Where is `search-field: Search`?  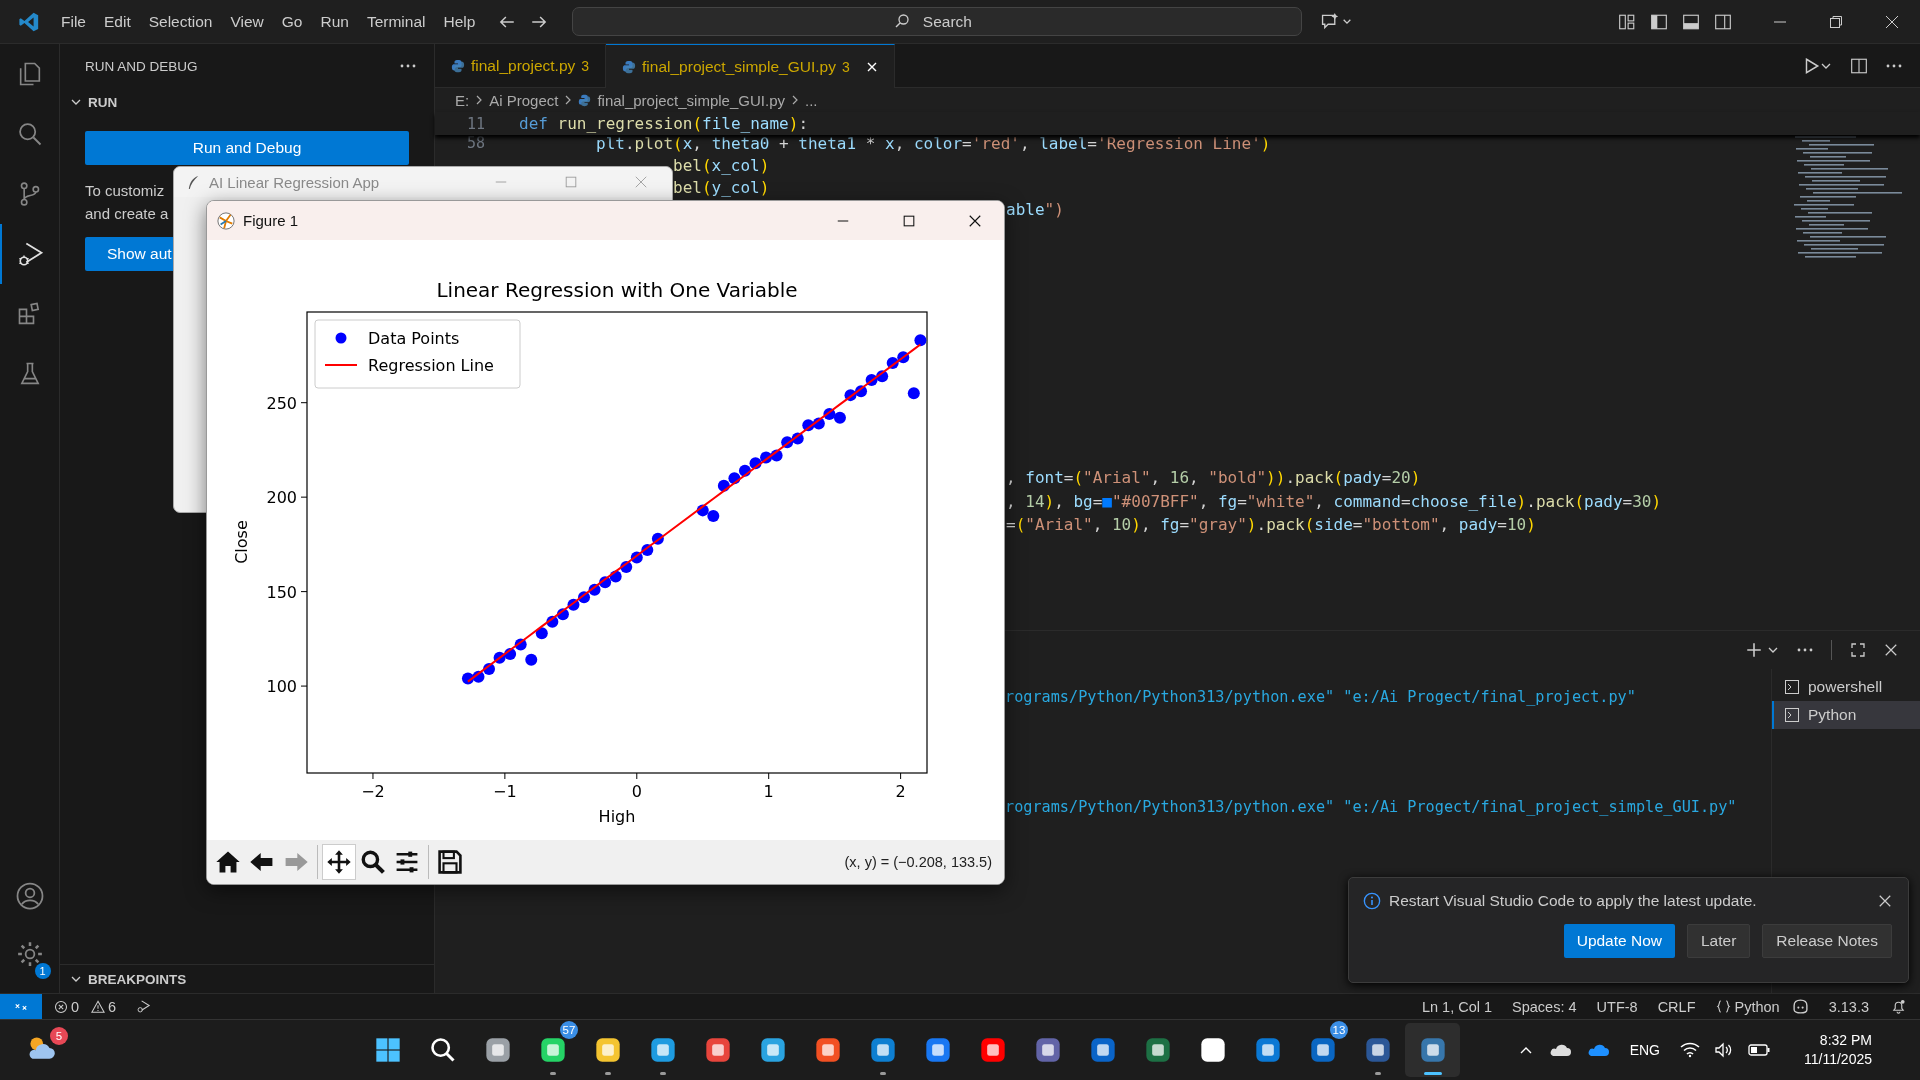 search-field: Search is located at coordinates (937, 21).